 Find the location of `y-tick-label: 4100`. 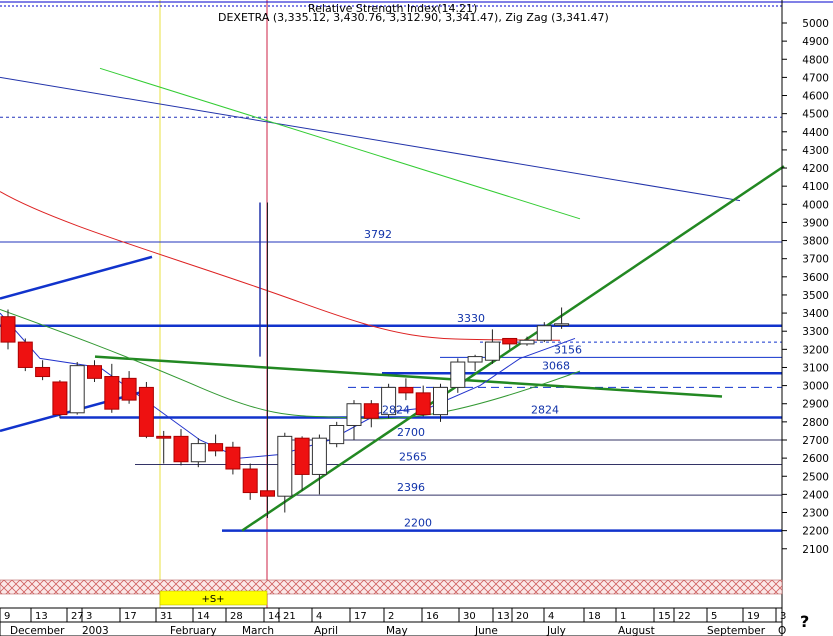

y-tick-label: 4100 is located at coordinates (815, 187).